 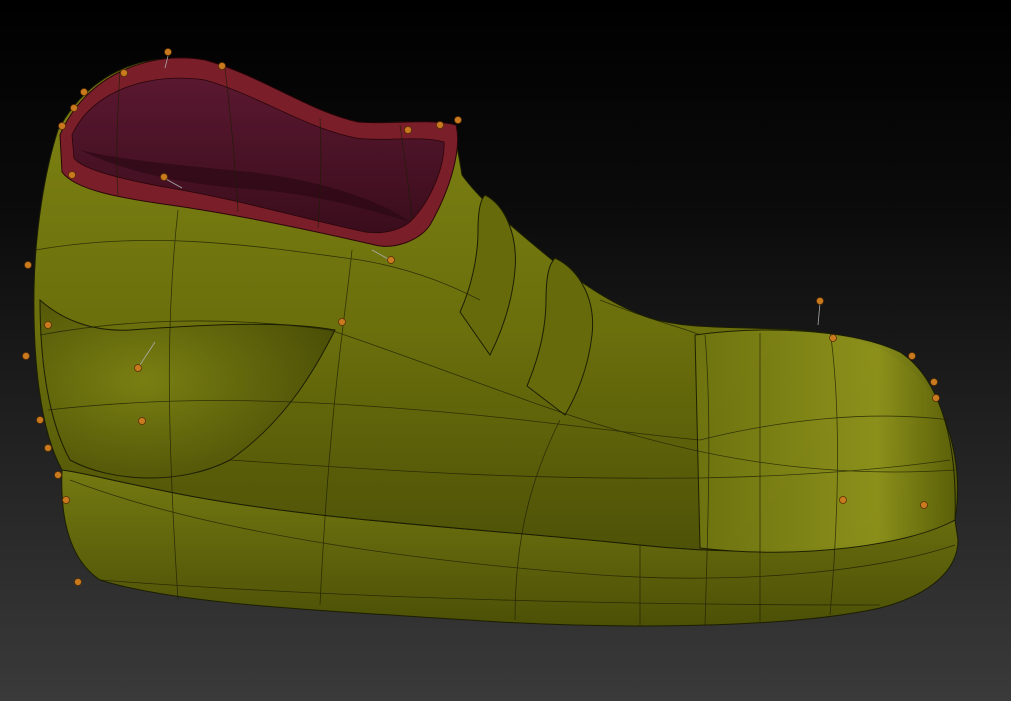 I want to click on shoe-toe-cap, so click(x=825, y=441).